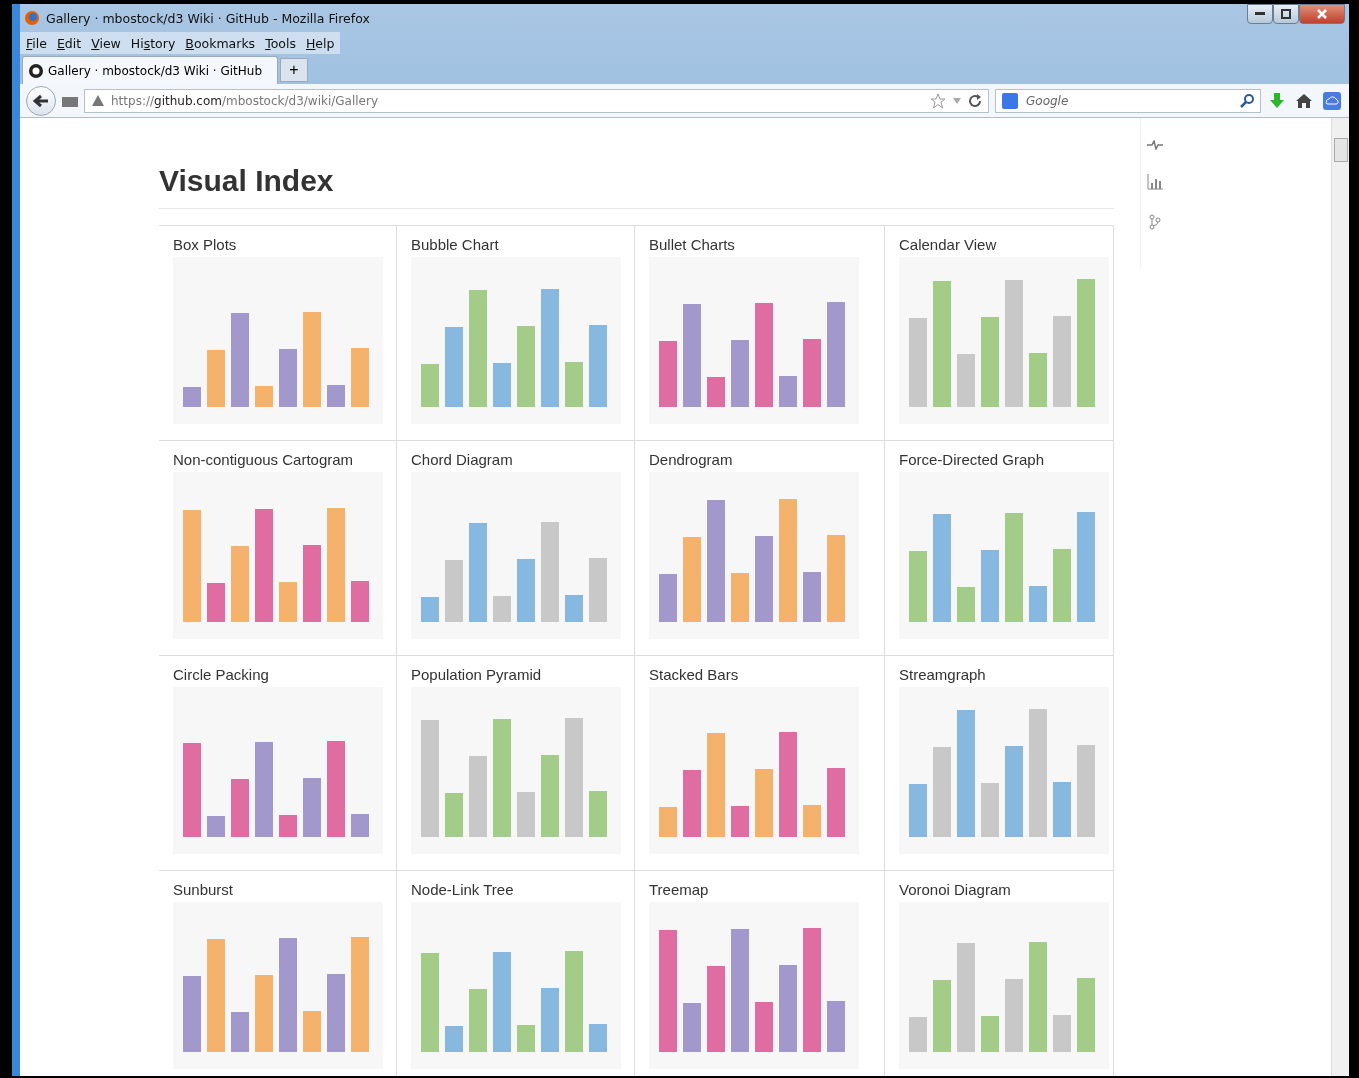  Describe the element at coordinates (69, 43) in the screenshot. I see `menu-item: Edit` at that location.